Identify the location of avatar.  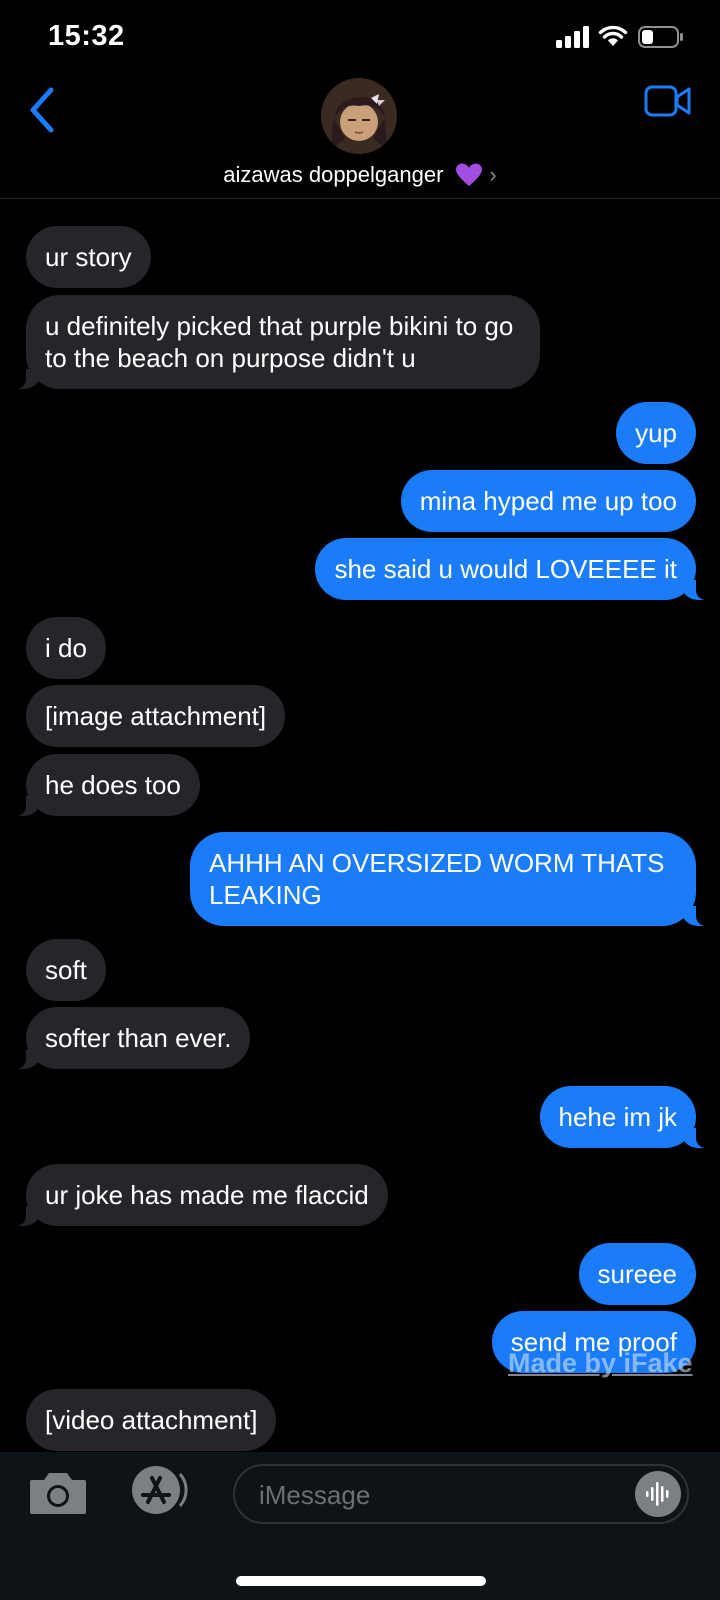
(359, 116).